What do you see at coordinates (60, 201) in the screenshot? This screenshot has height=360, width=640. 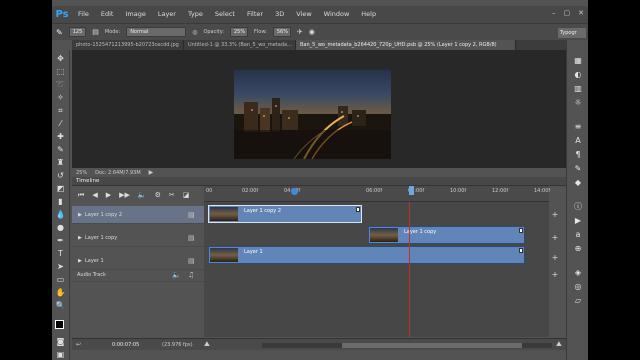 I see `gradient-tool-icon: ▮` at bounding box center [60, 201].